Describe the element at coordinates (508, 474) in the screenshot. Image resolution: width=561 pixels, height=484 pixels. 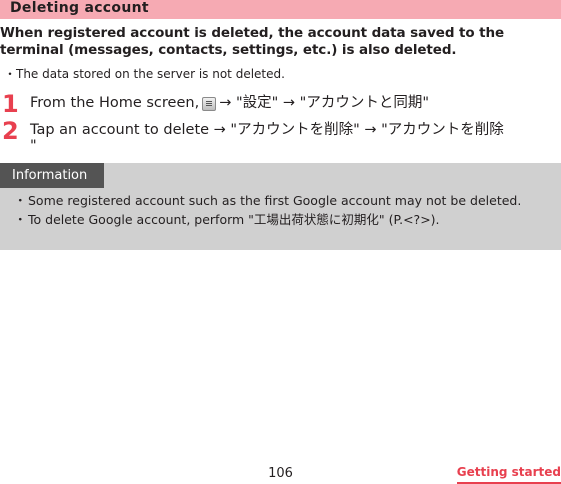
I see `footer-section-label: Getting started` at that location.